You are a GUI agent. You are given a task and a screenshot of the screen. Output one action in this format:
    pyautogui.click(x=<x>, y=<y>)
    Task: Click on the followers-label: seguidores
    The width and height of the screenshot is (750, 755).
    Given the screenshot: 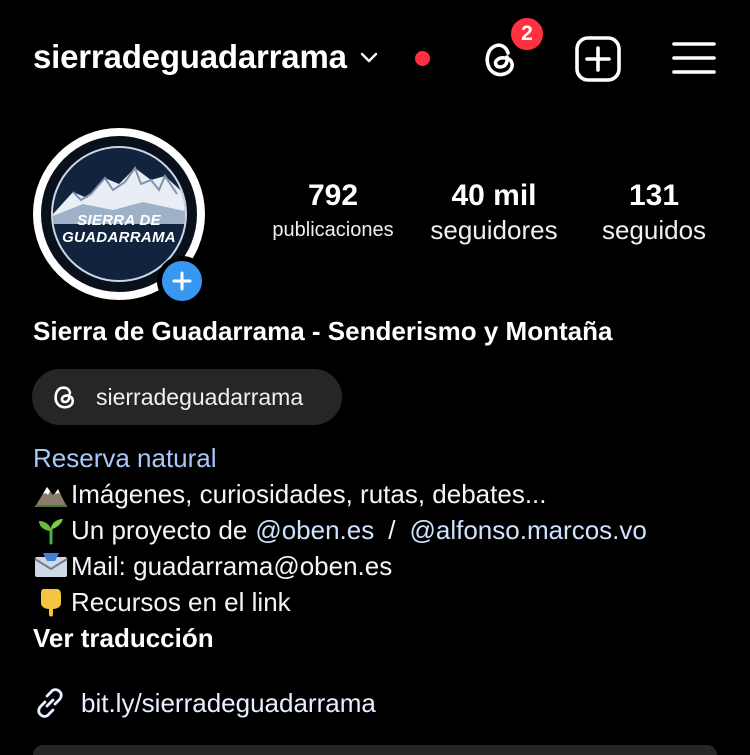 What is the action you would take?
    pyautogui.click(x=494, y=230)
    